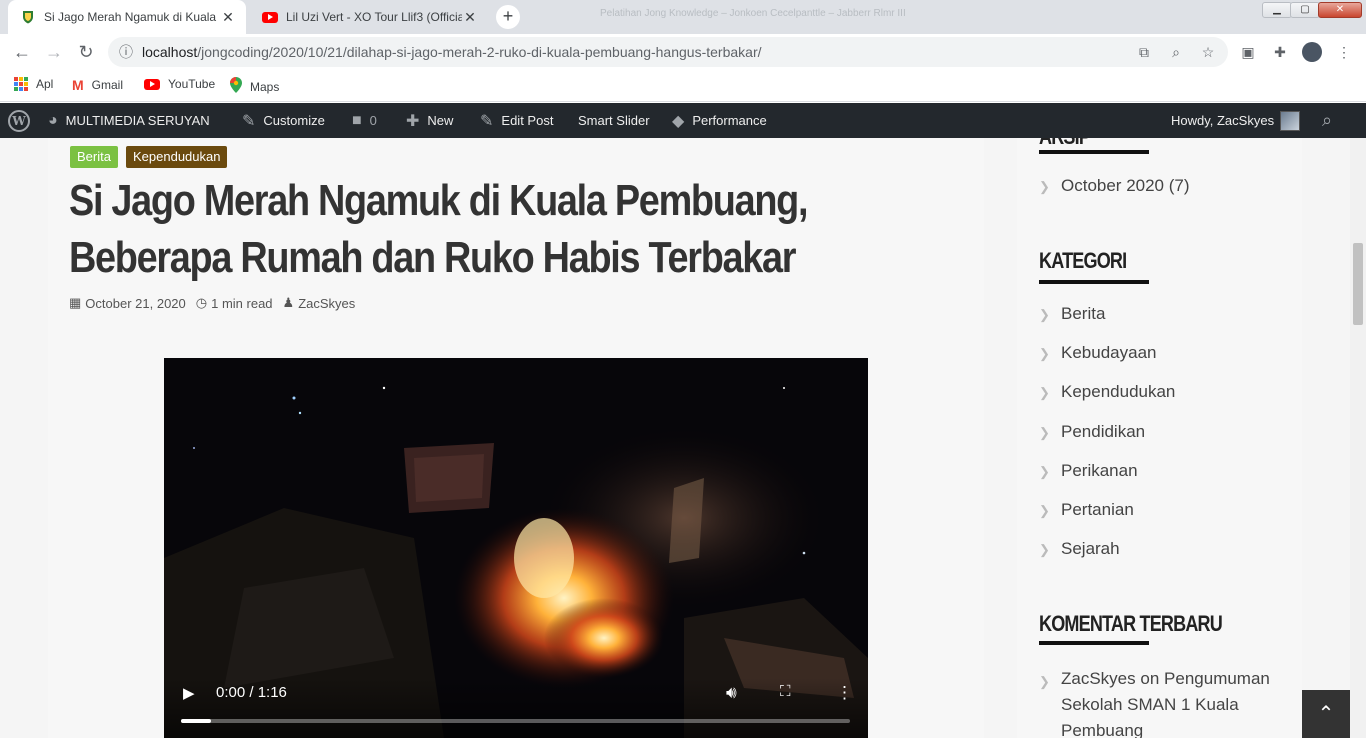 This screenshot has height=738, width=1366. I want to click on page-scrollbar, so click(1358, 438).